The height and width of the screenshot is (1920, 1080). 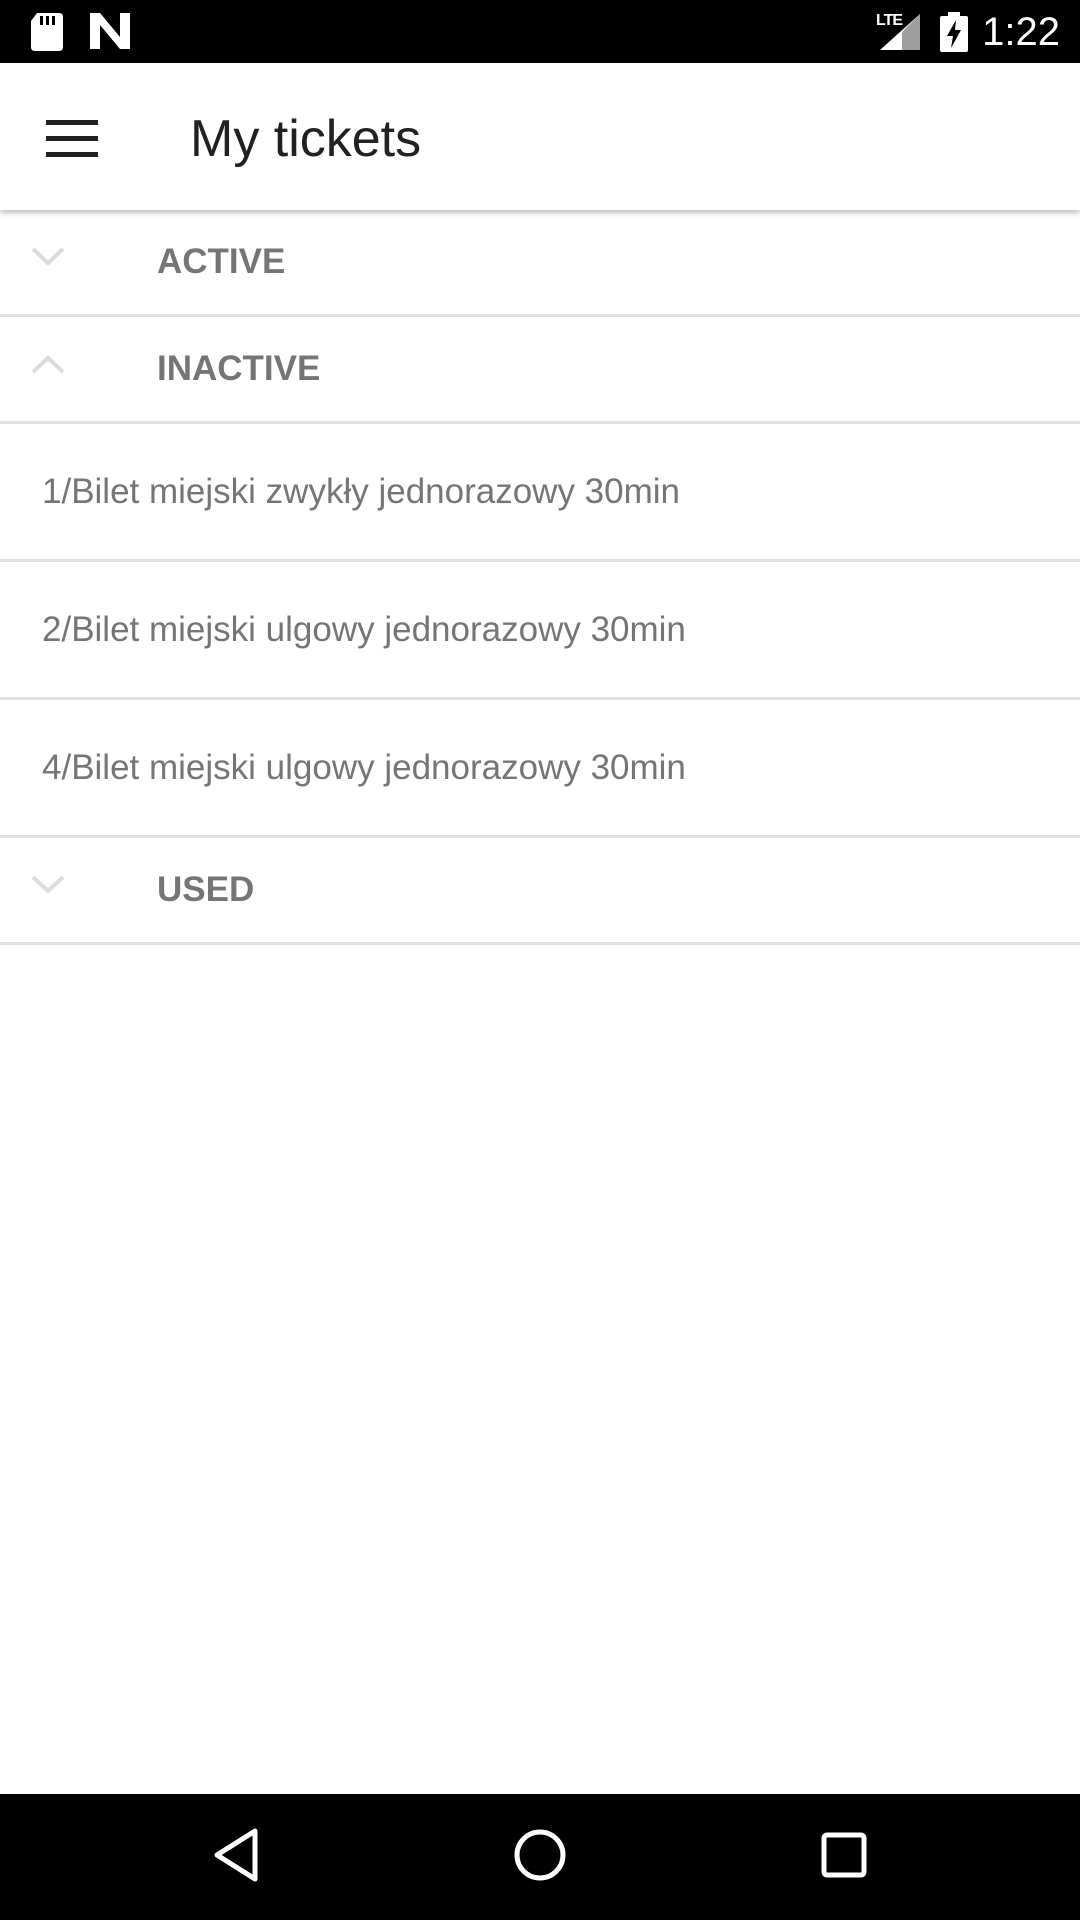 I want to click on ticket-label: 1/Bilet miejski zwykły jednorazowy 30min, so click(x=361, y=491).